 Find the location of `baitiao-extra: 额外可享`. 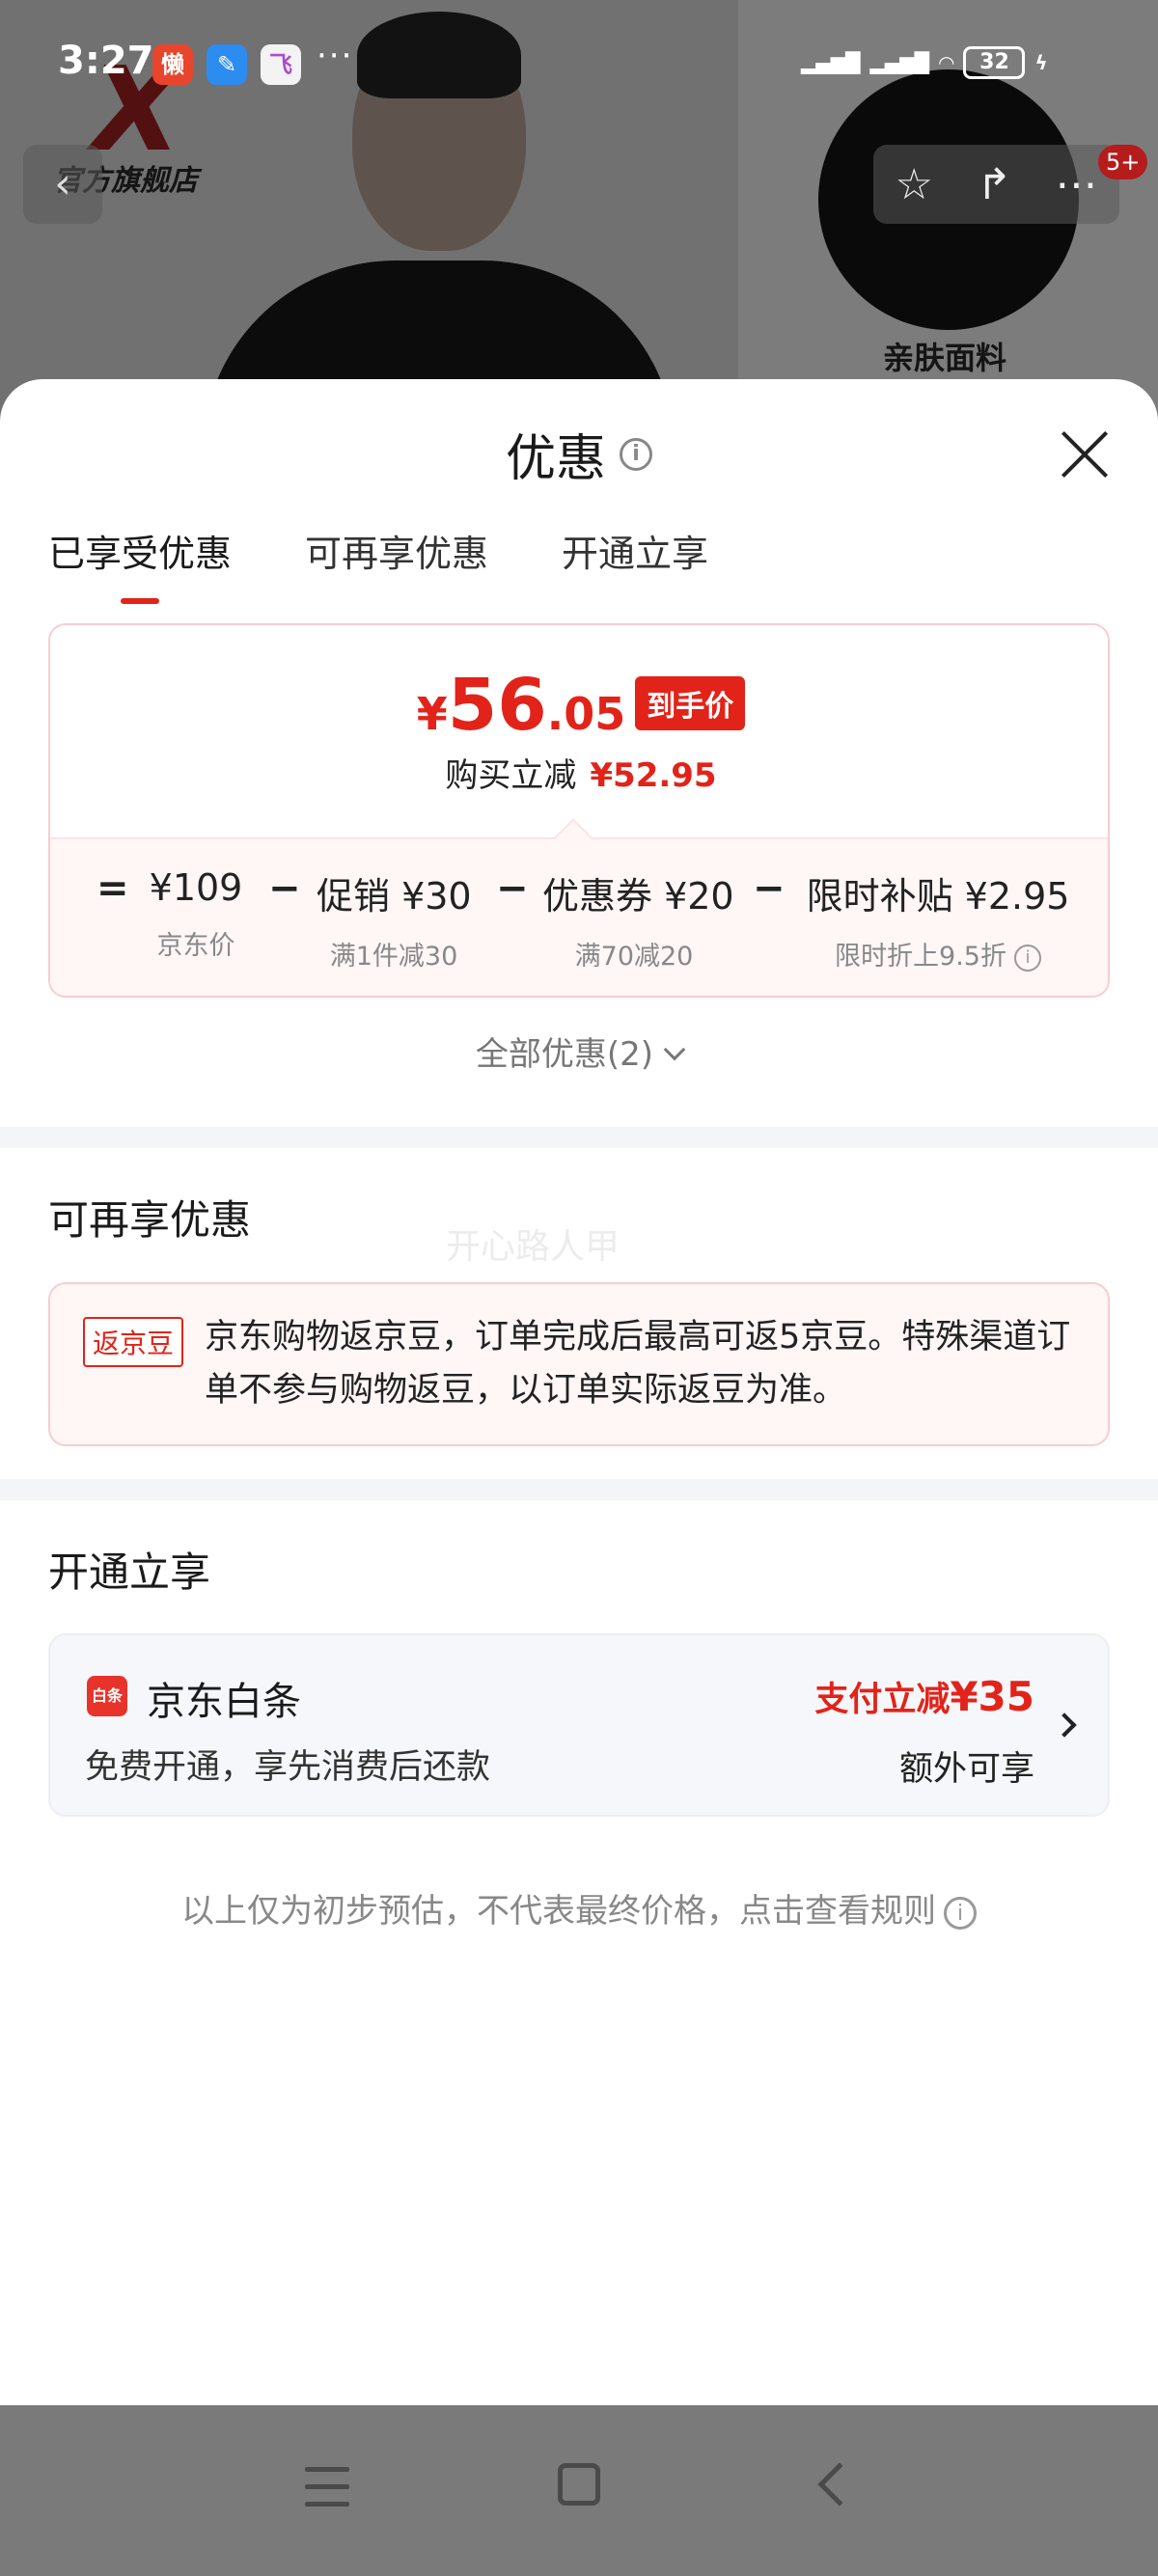

baitiao-extra: 额外可享 is located at coordinates (966, 1770).